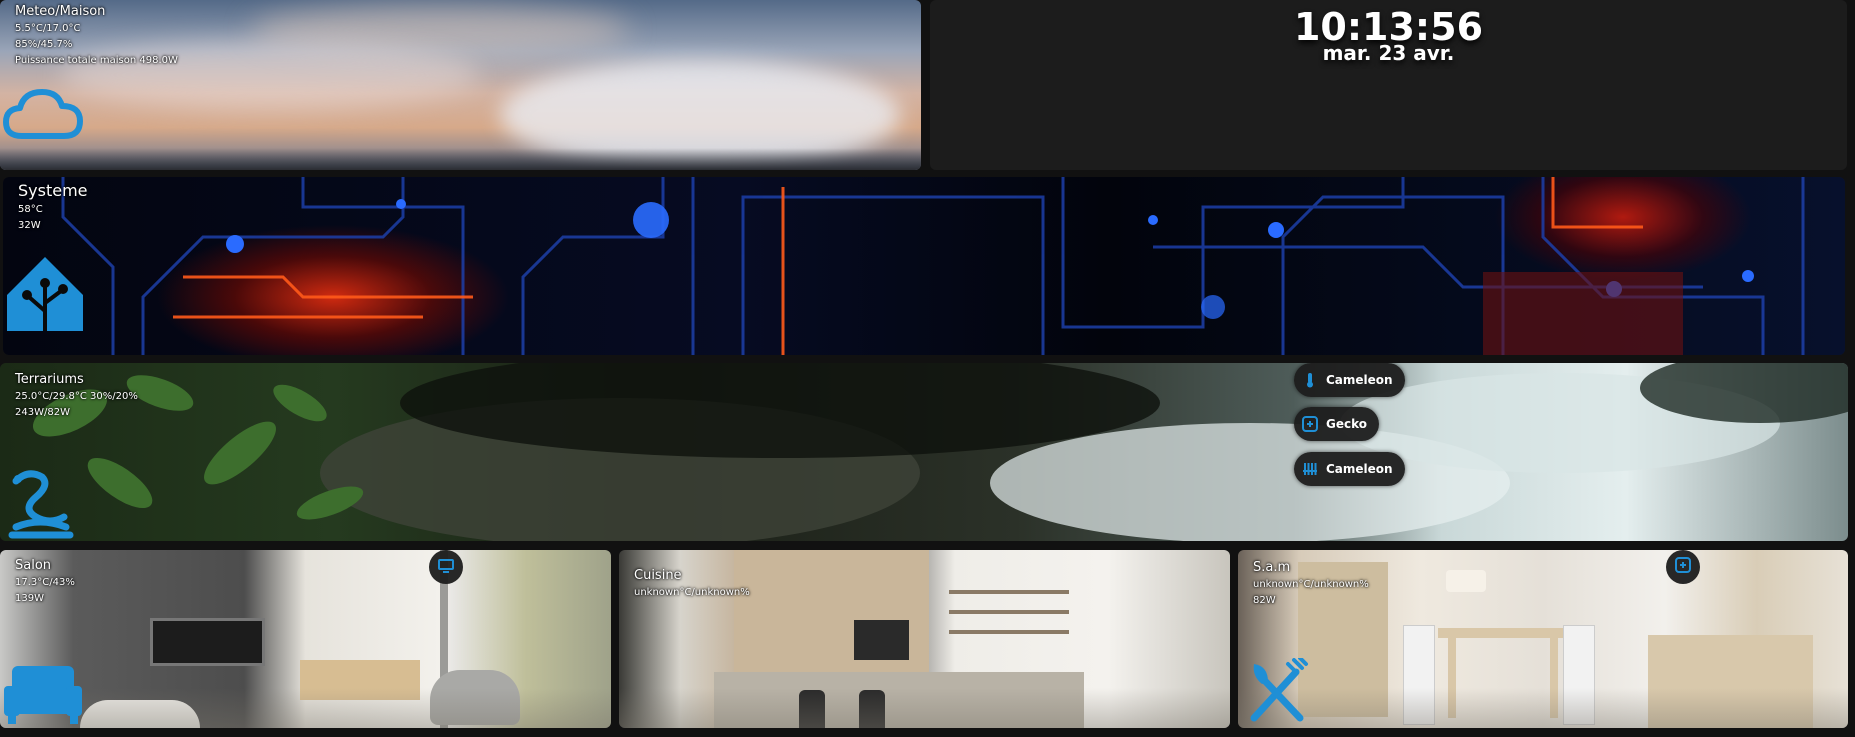  What do you see at coordinates (1388, 53) in the screenshot?
I see `clock-date: mar. 23 avr.` at bounding box center [1388, 53].